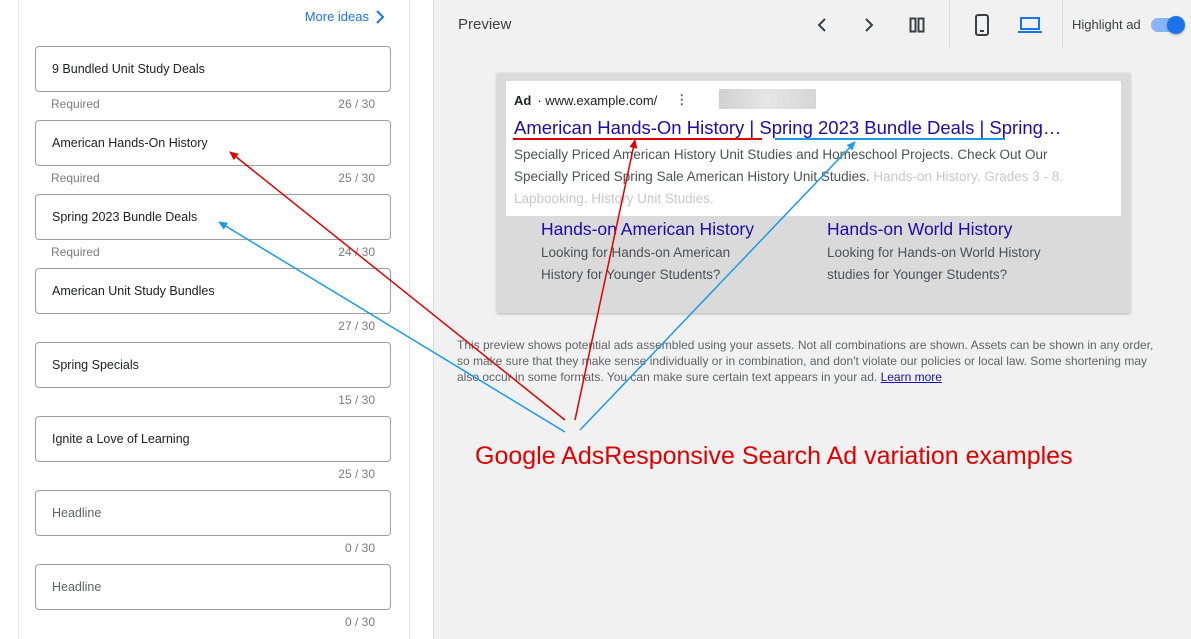 The height and width of the screenshot is (639, 1191). What do you see at coordinates (336, 16) in the screenshot?
I see `more-ideas-label: More ideas` at bounding box center [336, 16].